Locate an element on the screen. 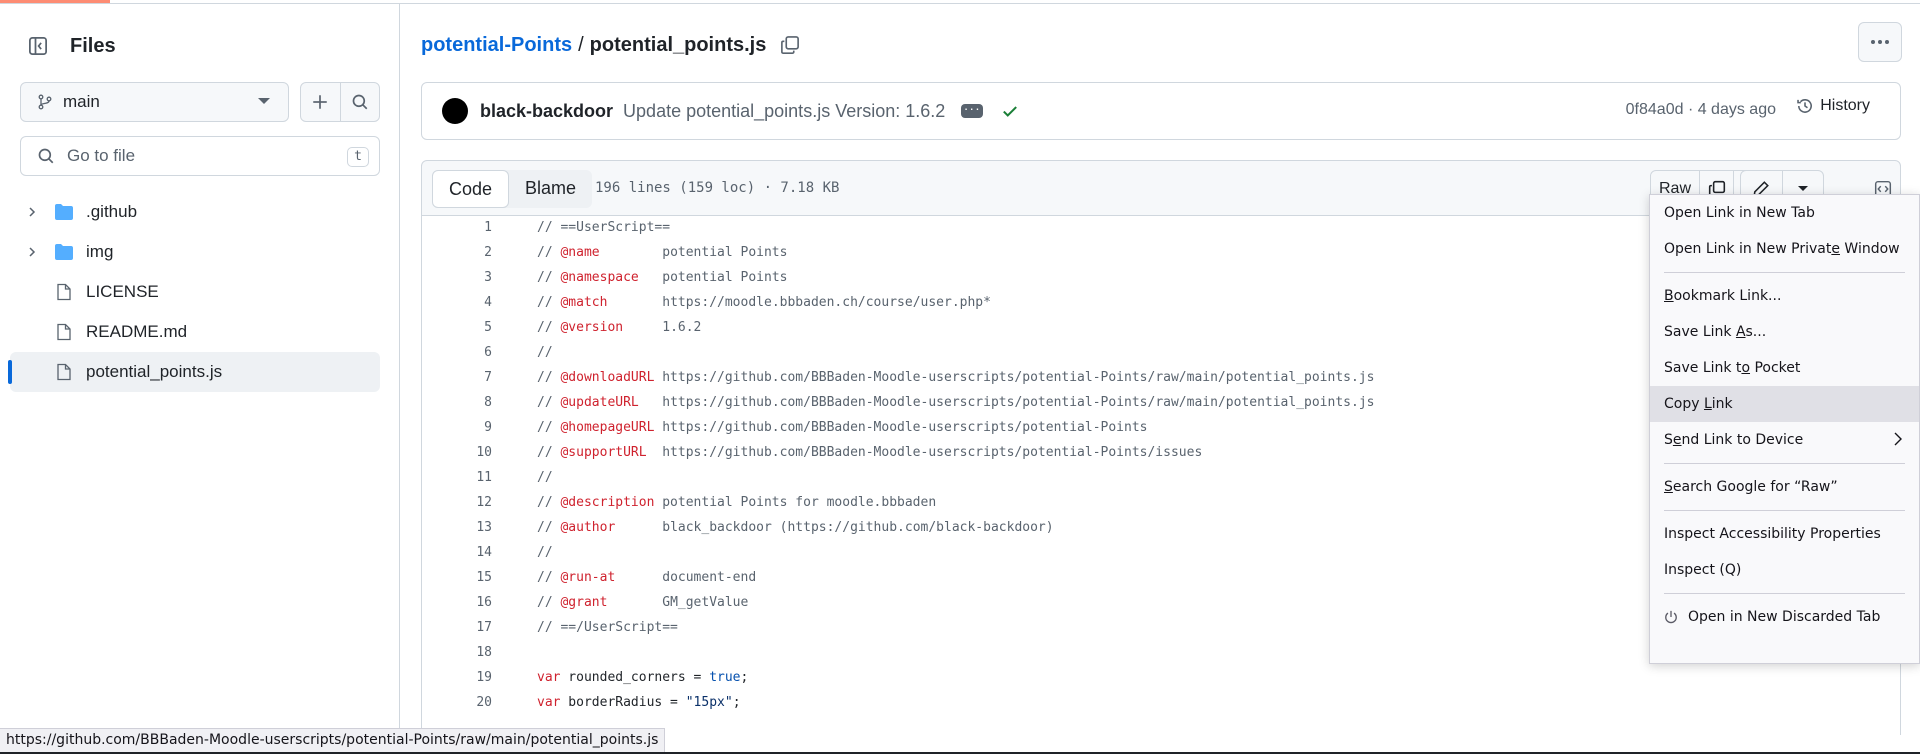 The image size is (1920, 754). code-text: var rounded_corners = true; is located at coordinates (642, 677).